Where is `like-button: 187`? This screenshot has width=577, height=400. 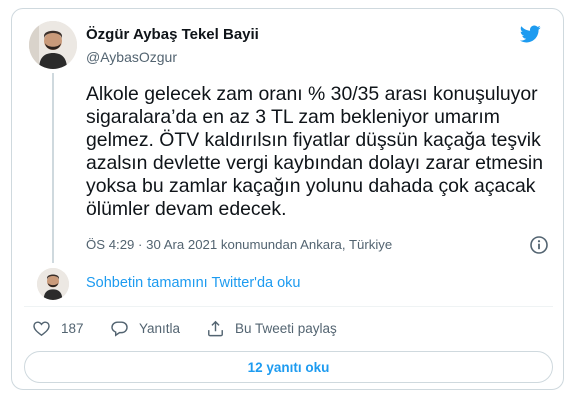
like-button: 187 is located at coordinates (58, 328).